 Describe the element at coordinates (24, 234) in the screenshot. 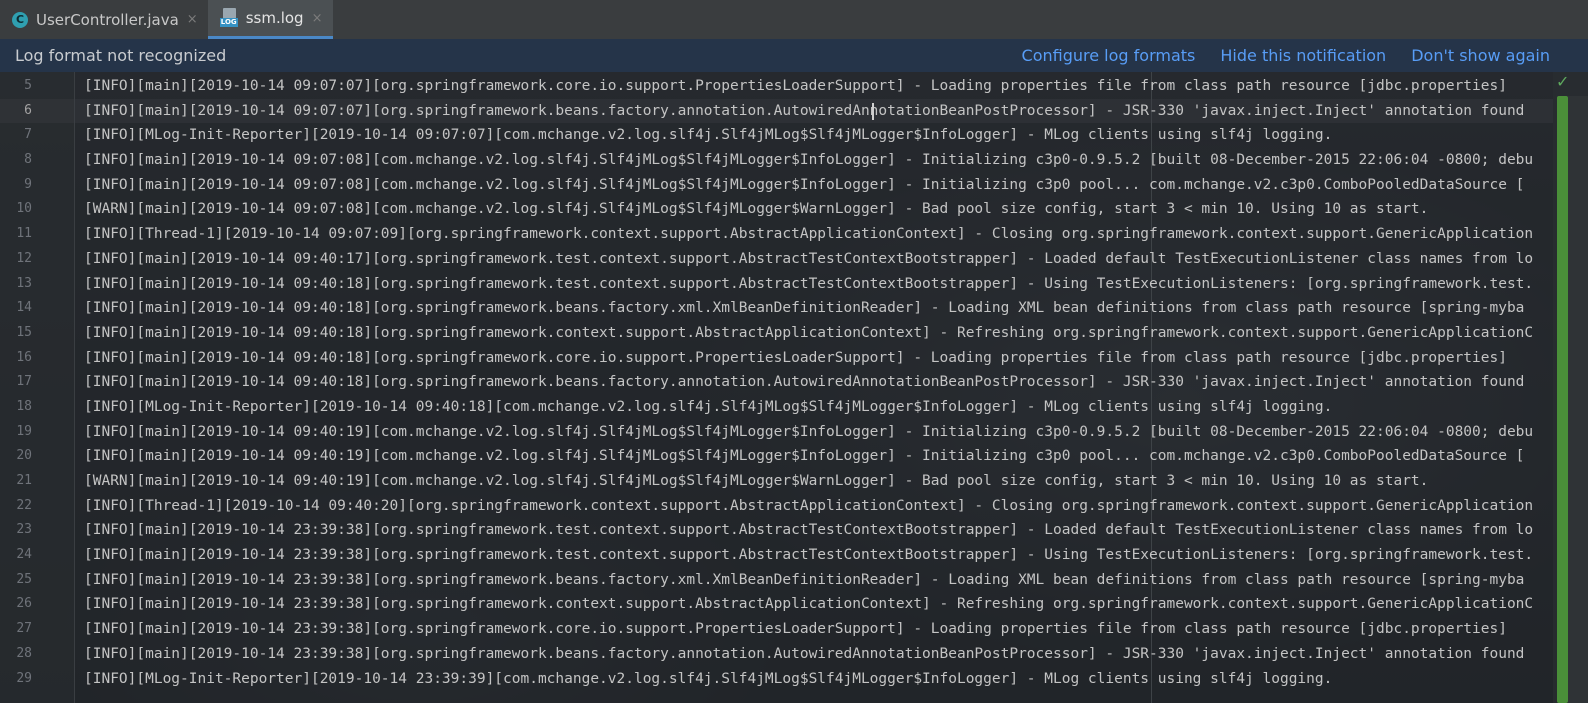

I see `line-number: 11` at that location.